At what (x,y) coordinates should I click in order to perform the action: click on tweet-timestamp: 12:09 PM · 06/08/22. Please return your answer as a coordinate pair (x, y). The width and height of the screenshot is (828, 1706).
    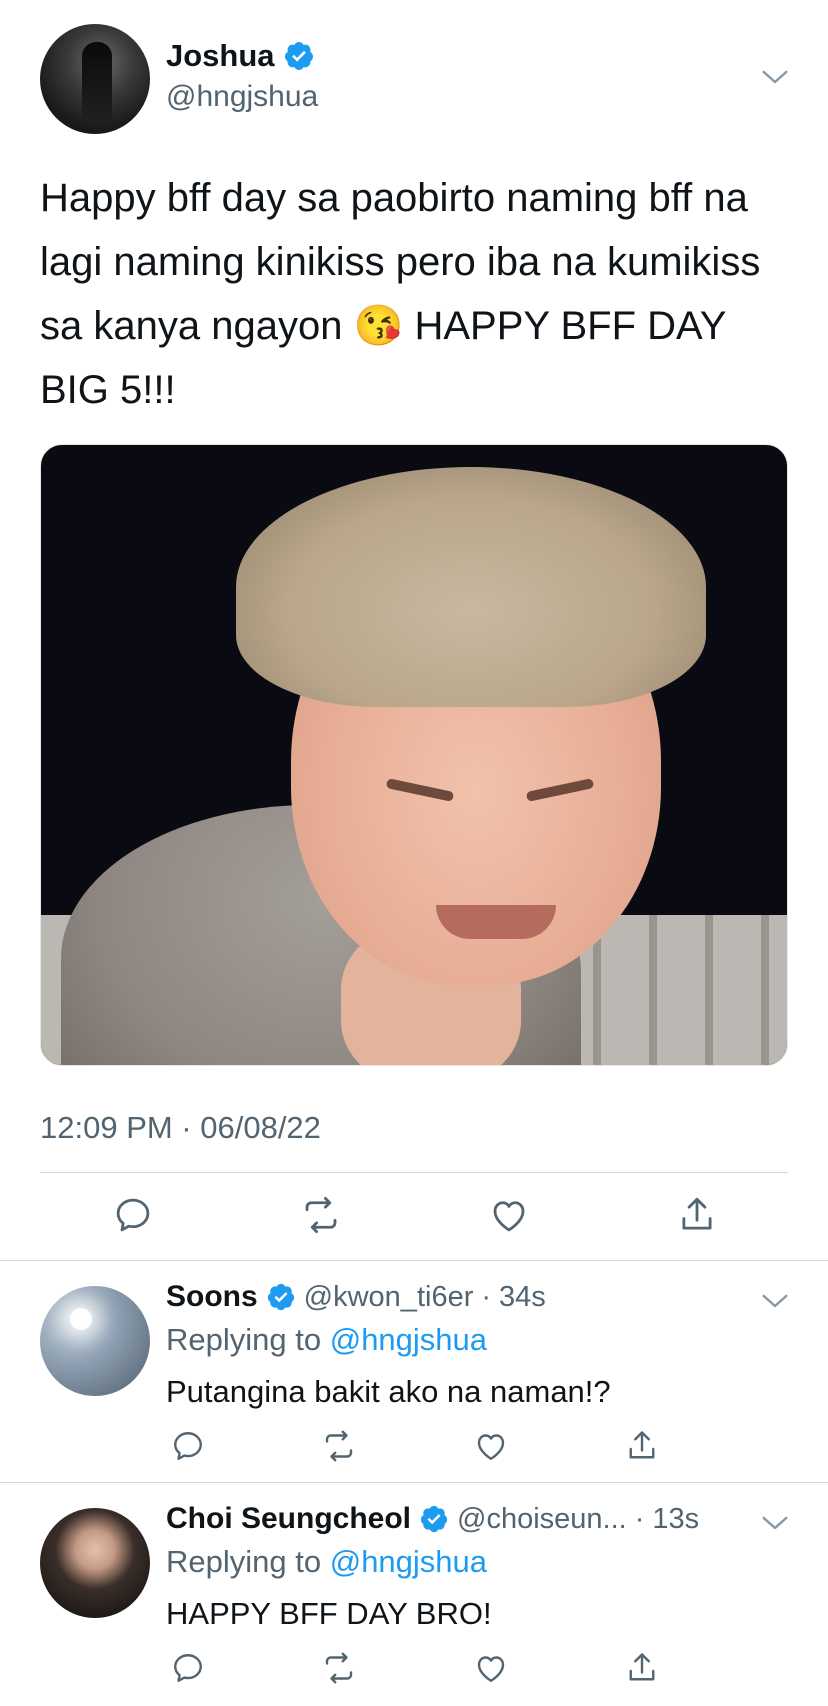
    Looking at the image, I should click on (180, 1128).